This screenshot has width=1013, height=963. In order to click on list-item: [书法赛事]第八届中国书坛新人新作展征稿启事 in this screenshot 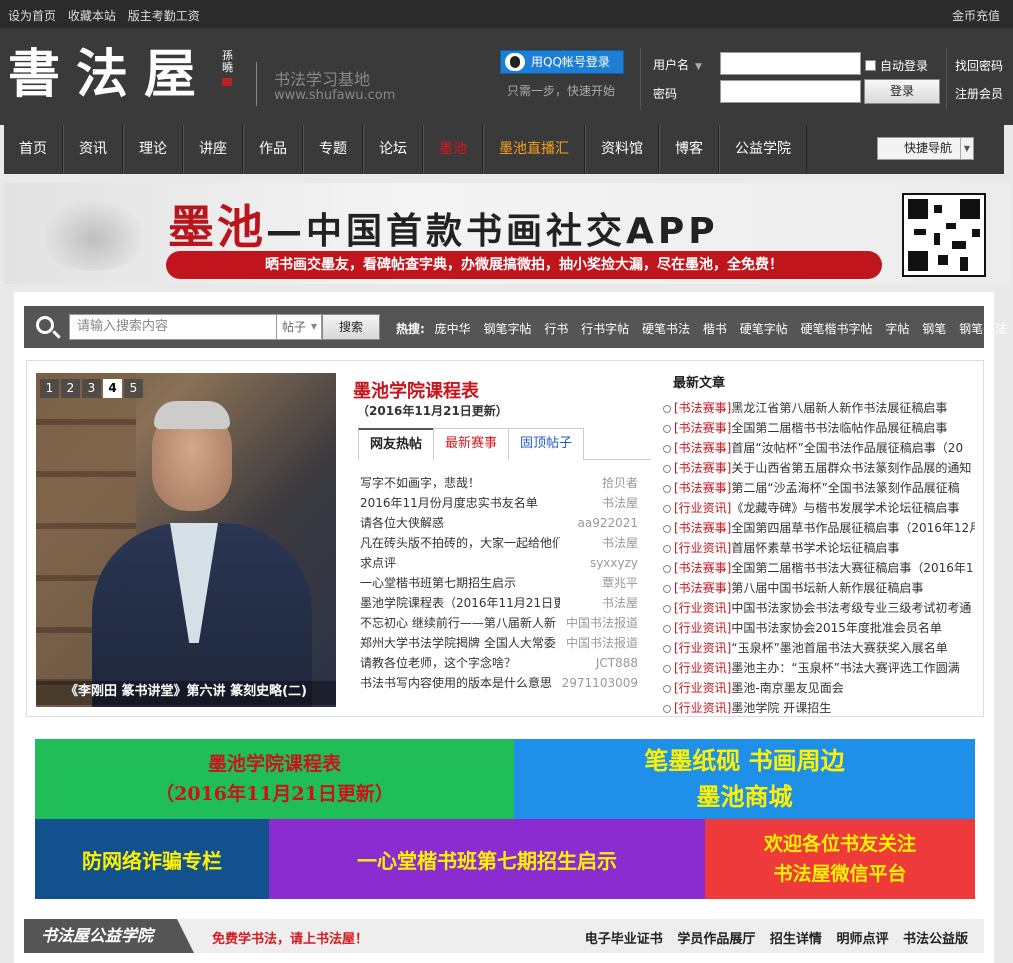, I will do `click(819, 588)`.